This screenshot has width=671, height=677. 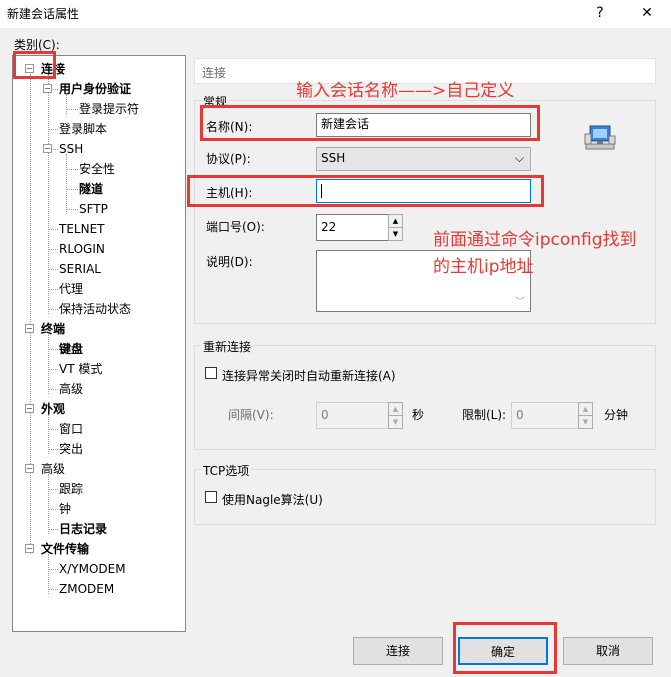 What do you see at coordinates (43, 14) in the screenshot?
I see `window-title: 新建会话属性` at bounding box center [43, 14].